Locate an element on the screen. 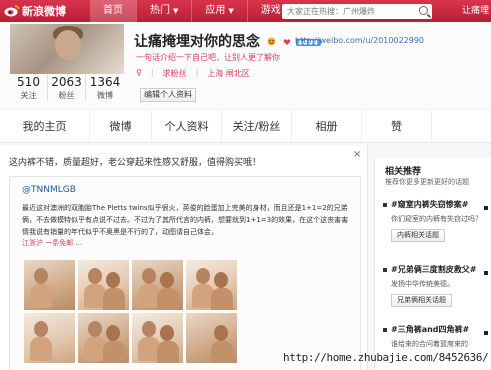 This screenshot has height=370, width=491. stat-followers-value: 2063 is located at coordinates (66, 82).